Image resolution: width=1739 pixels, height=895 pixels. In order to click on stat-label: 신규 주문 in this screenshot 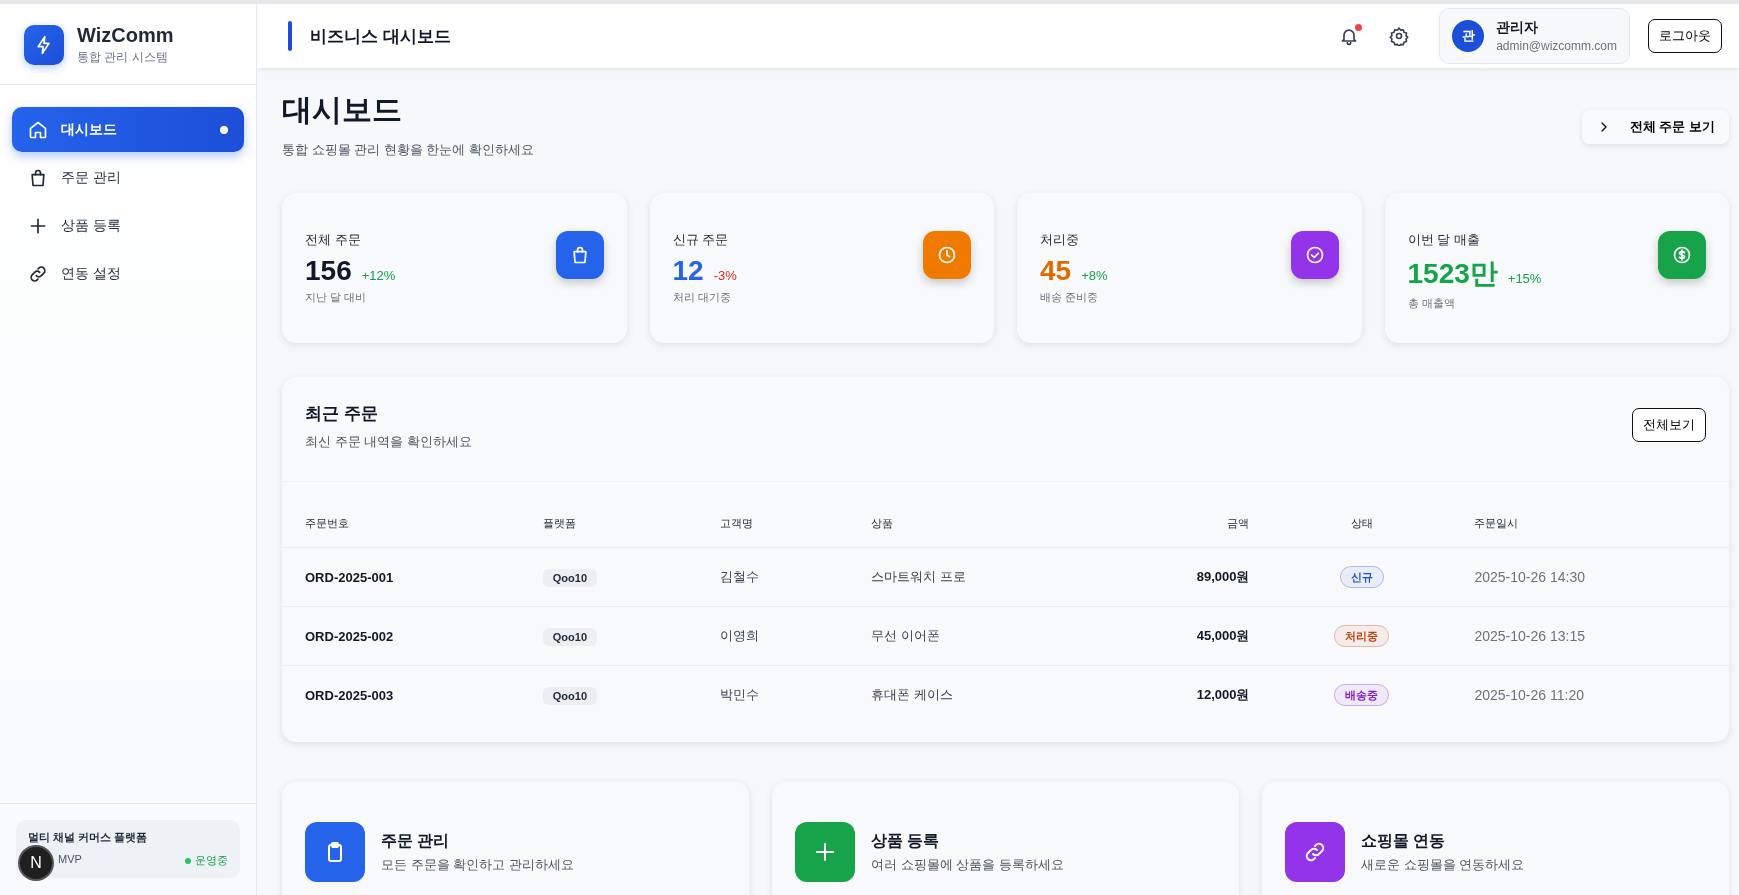, I will do `click(701, 240)`.